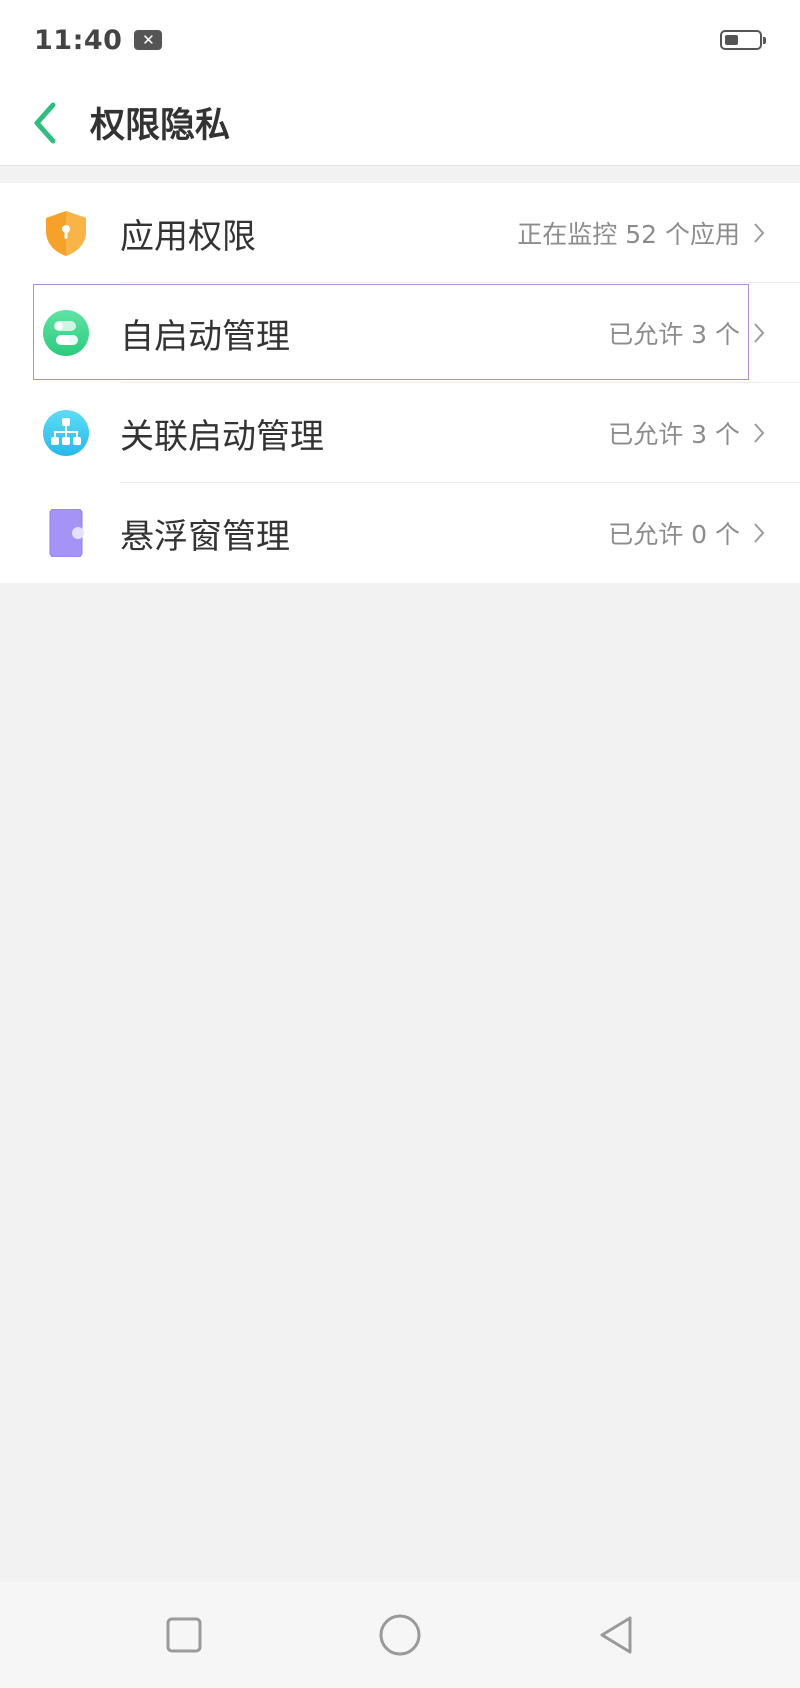  I want to click on home-button, so click(400, 1635).